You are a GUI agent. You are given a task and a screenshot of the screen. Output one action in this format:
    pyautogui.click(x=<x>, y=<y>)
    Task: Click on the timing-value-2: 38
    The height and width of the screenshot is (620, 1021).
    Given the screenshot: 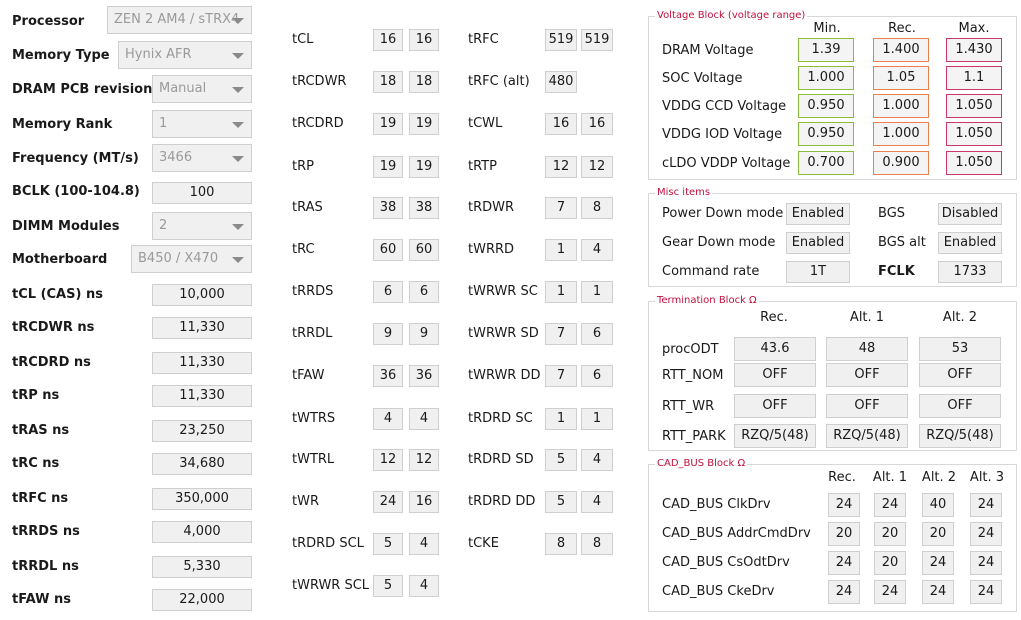 What is the action you would take?
    pyautogui.click(x=424, y=208)
    